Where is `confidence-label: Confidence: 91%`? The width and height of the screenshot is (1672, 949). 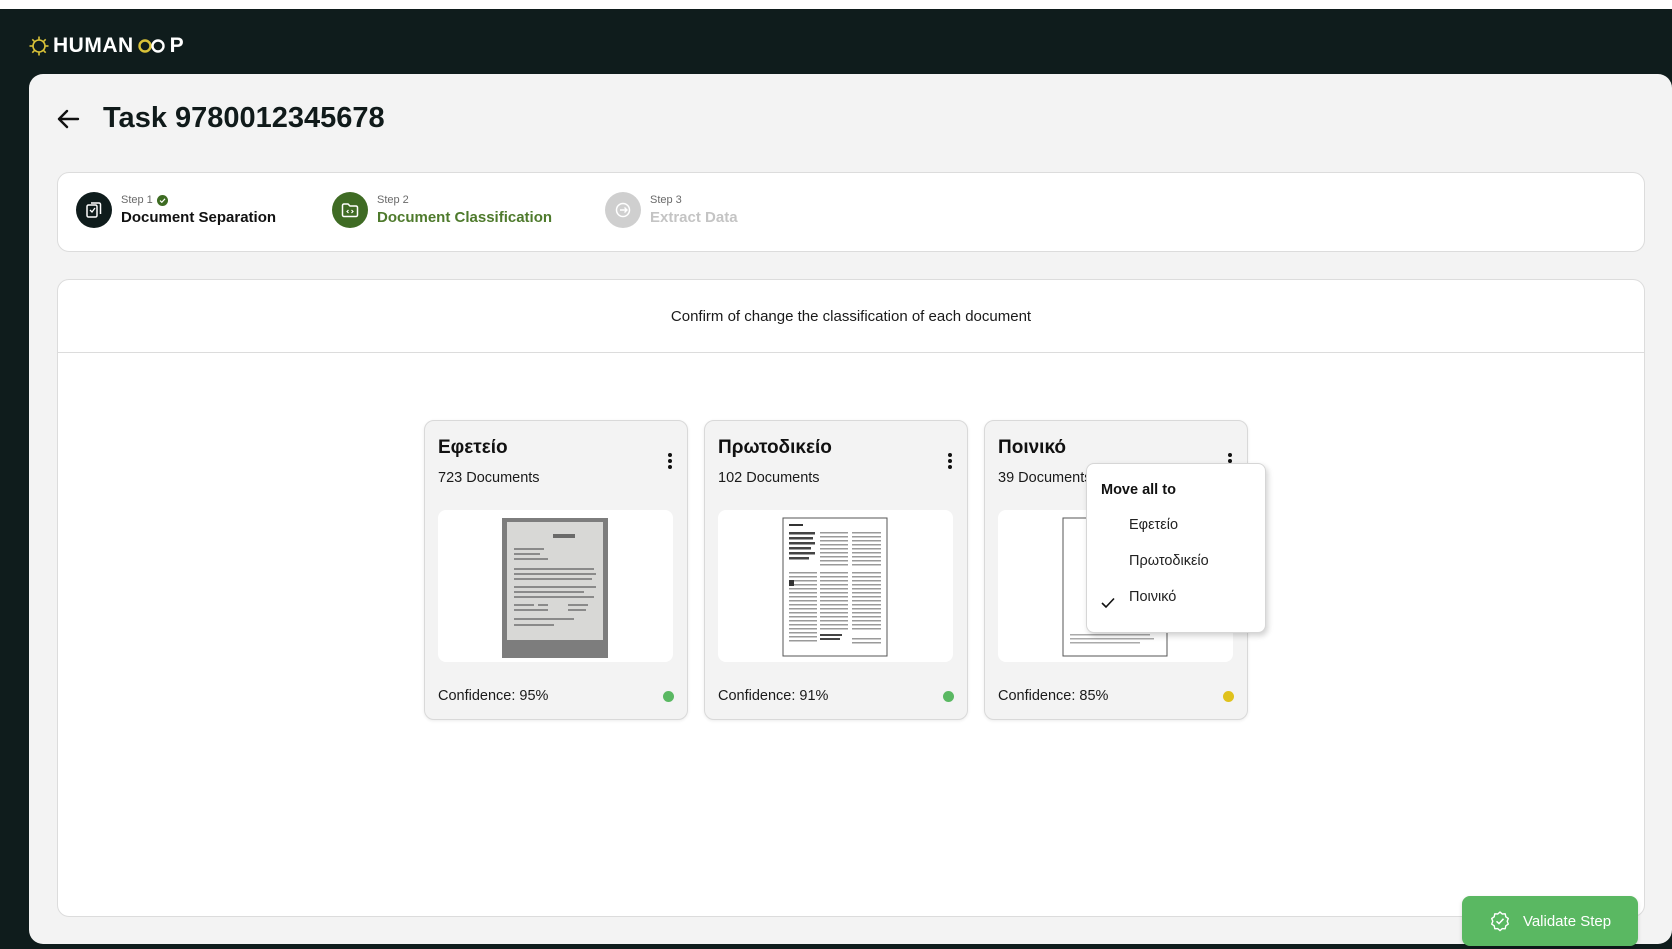
confidence-label: Confidence: 91% is located at coordinates (773, 696).